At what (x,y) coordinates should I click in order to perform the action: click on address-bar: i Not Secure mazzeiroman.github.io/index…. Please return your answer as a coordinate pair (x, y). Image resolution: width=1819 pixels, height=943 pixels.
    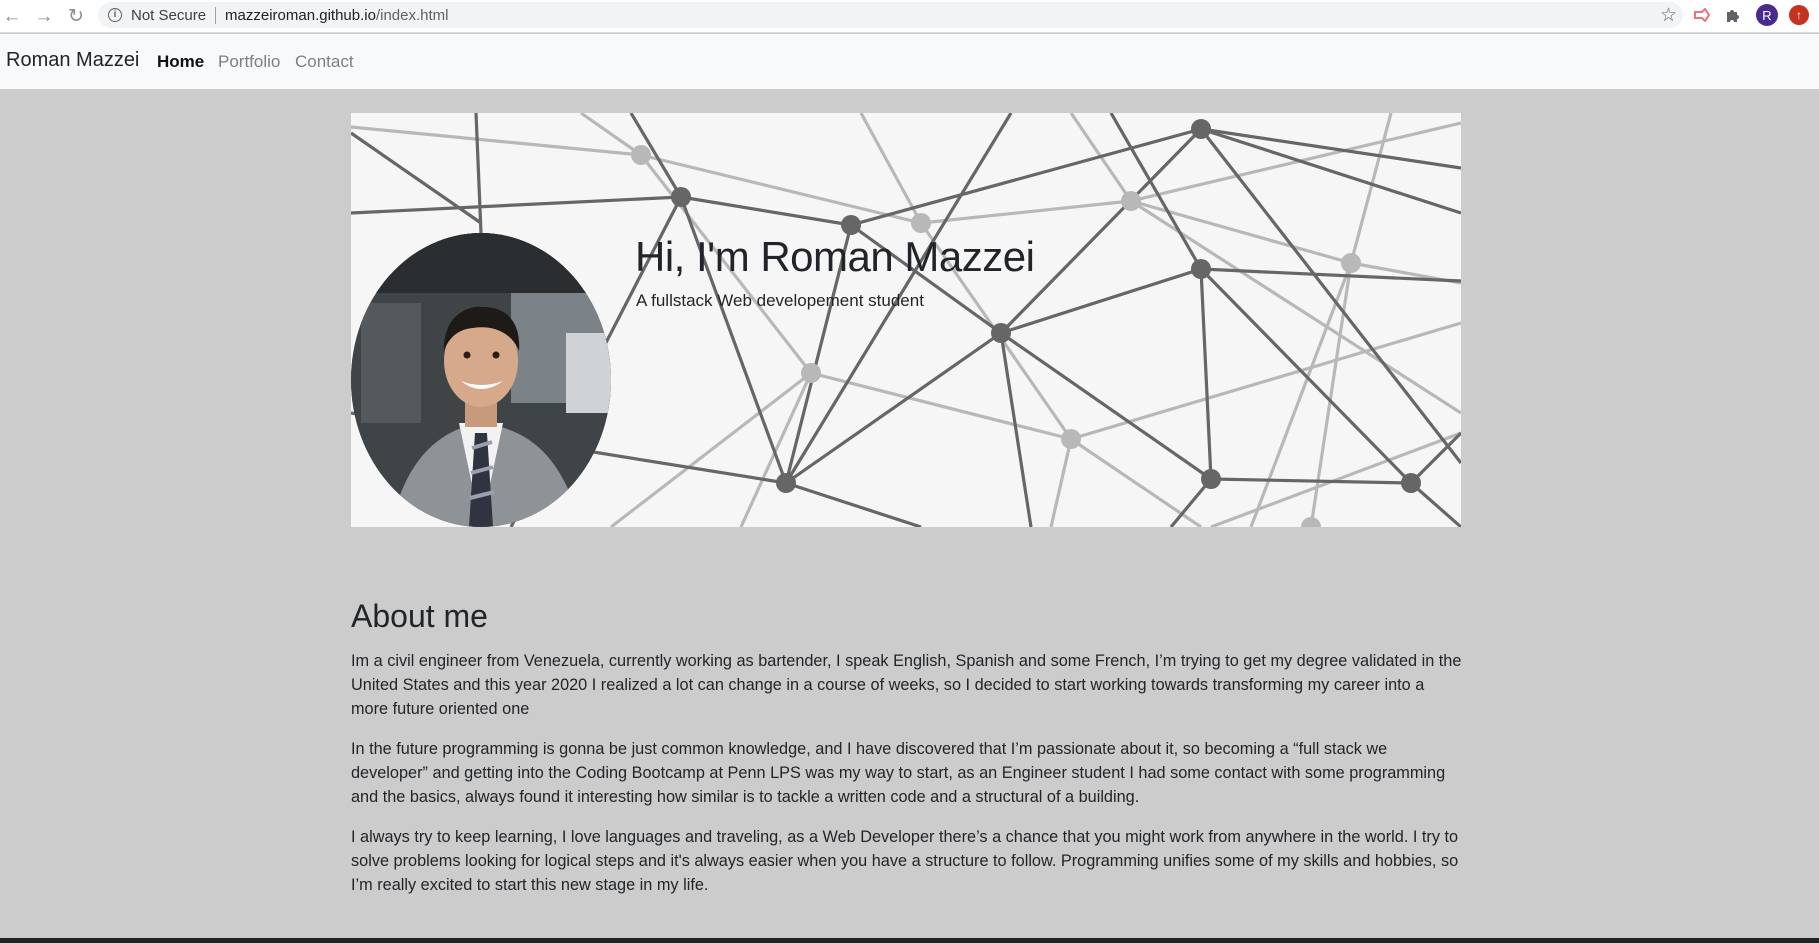
    Looking at the image, I should click on (890, 15).